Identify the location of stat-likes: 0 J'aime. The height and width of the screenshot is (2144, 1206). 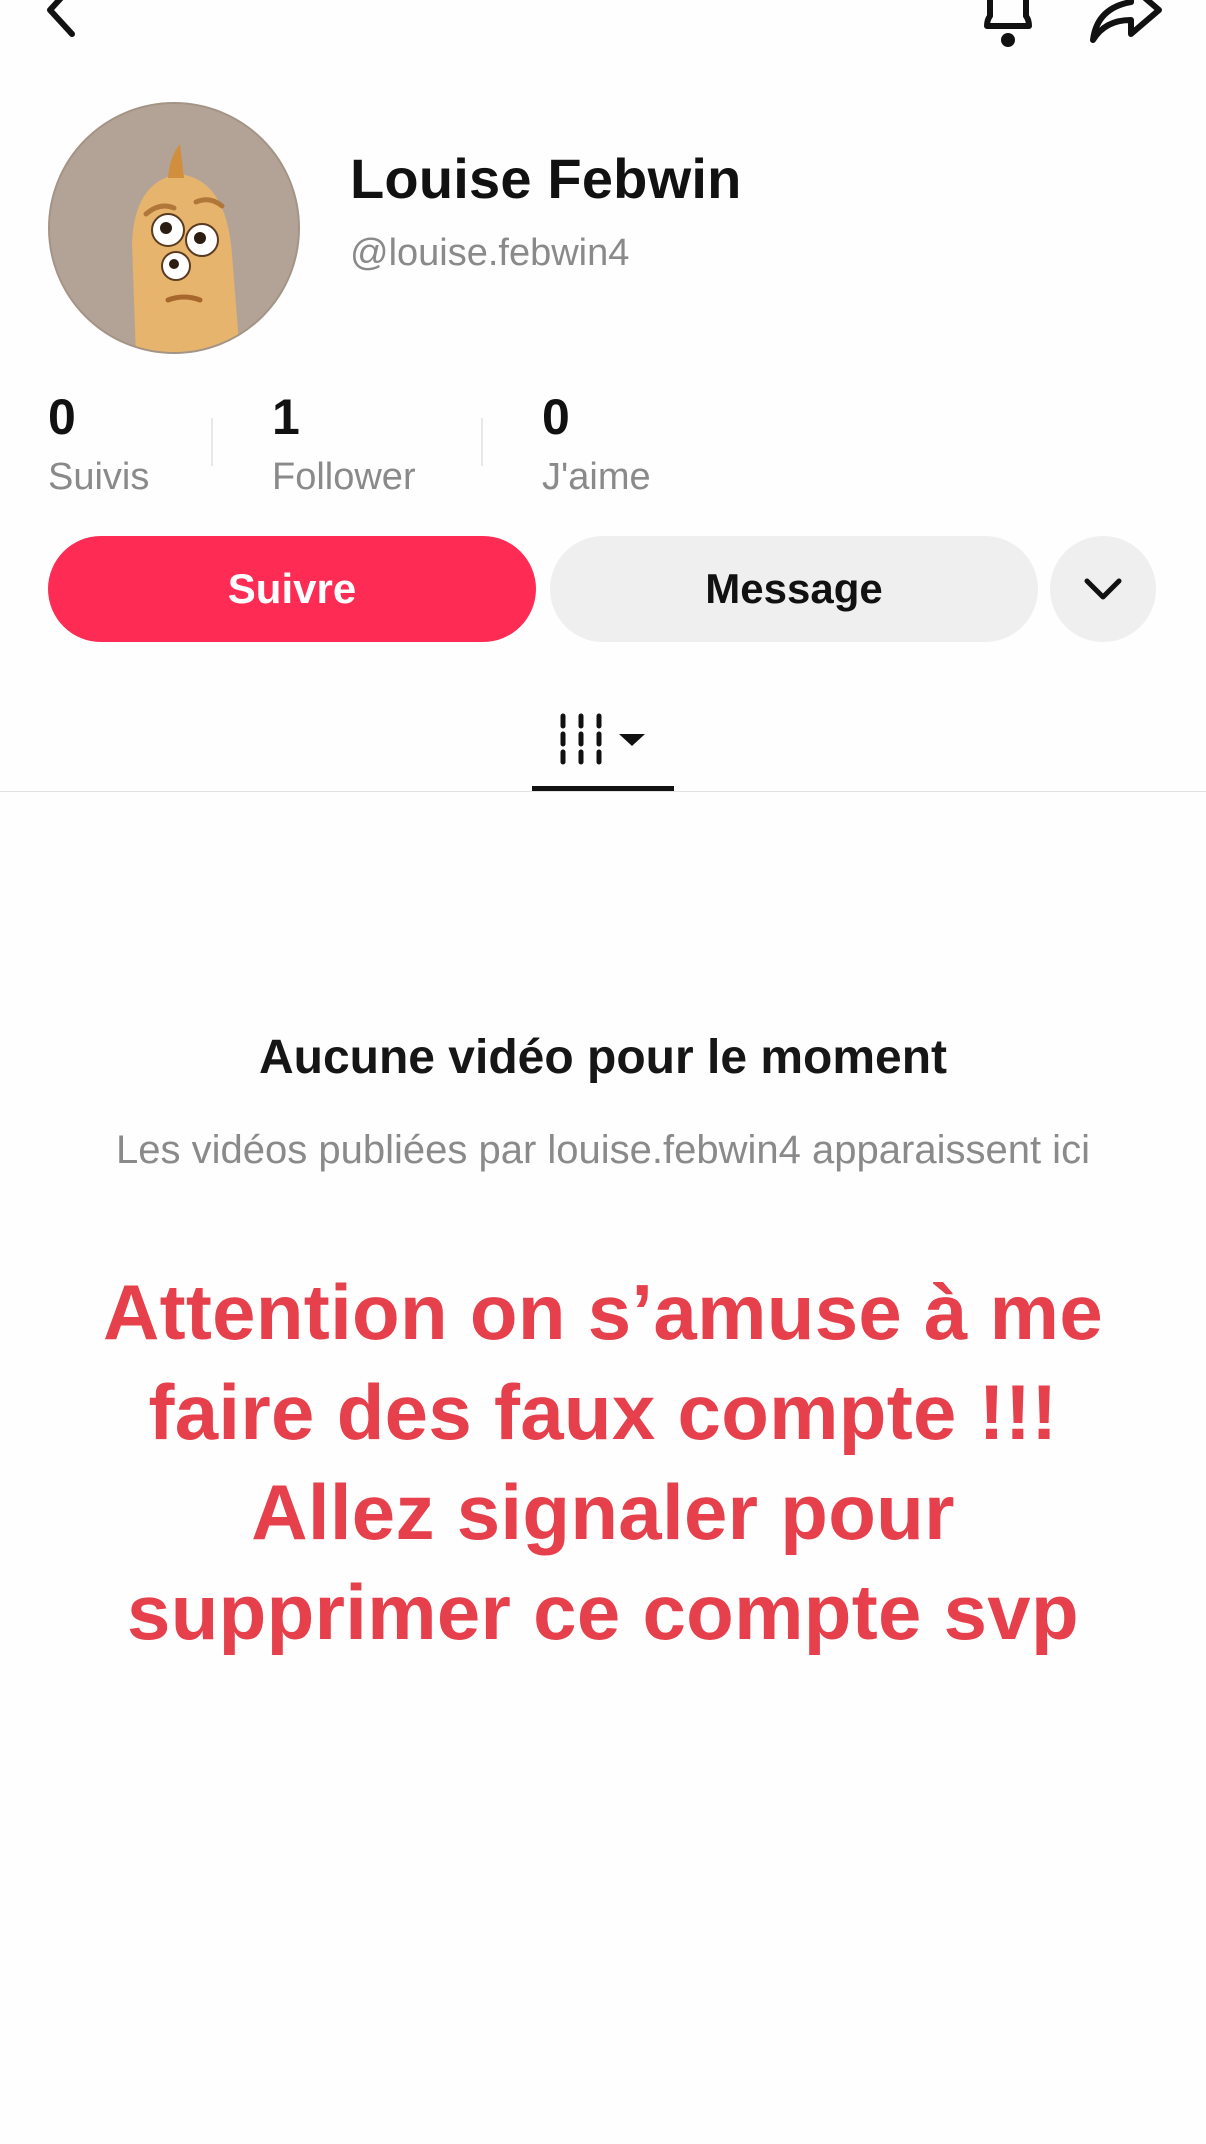
(596, 445).